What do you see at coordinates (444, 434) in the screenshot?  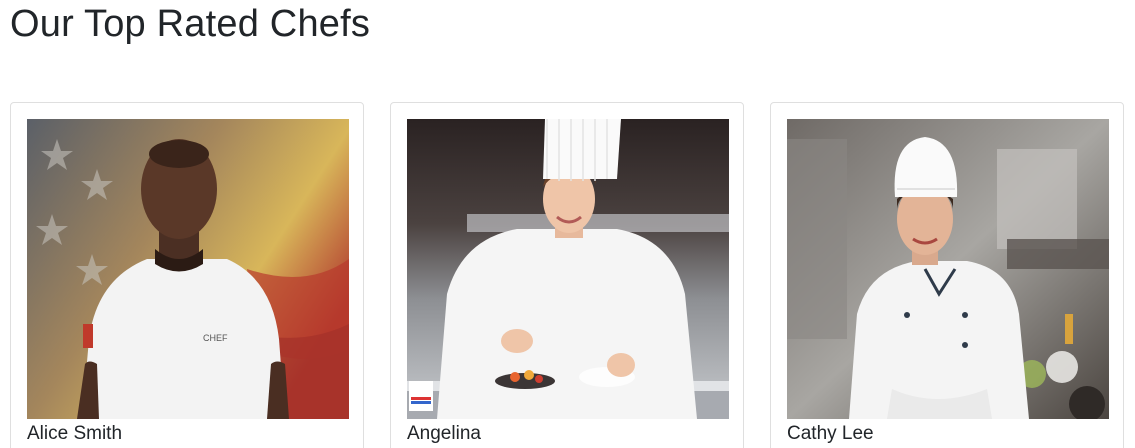 I see `chef-name: Angelina` at bounding box center [444, 434].